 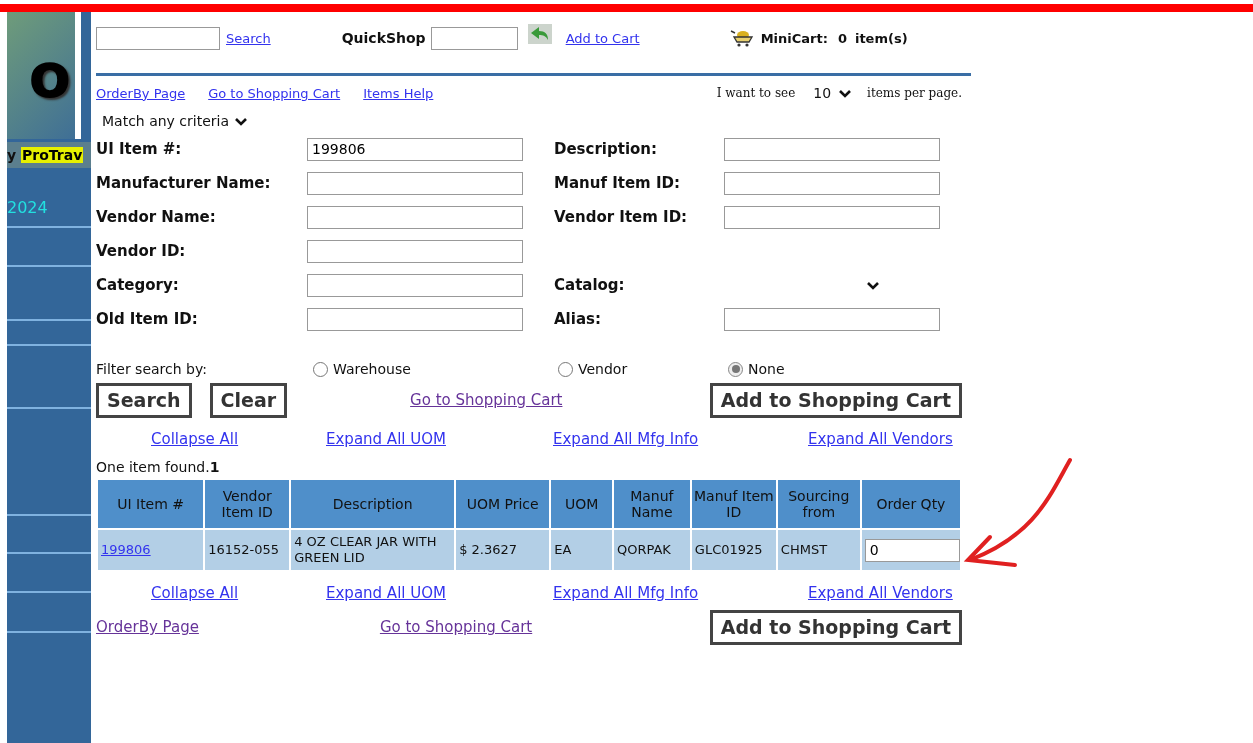 What do you see at coordinates (617, 183) in the screenshot?
I see `field-label: Manuf Item ID:` at bounding box center [617, 183].